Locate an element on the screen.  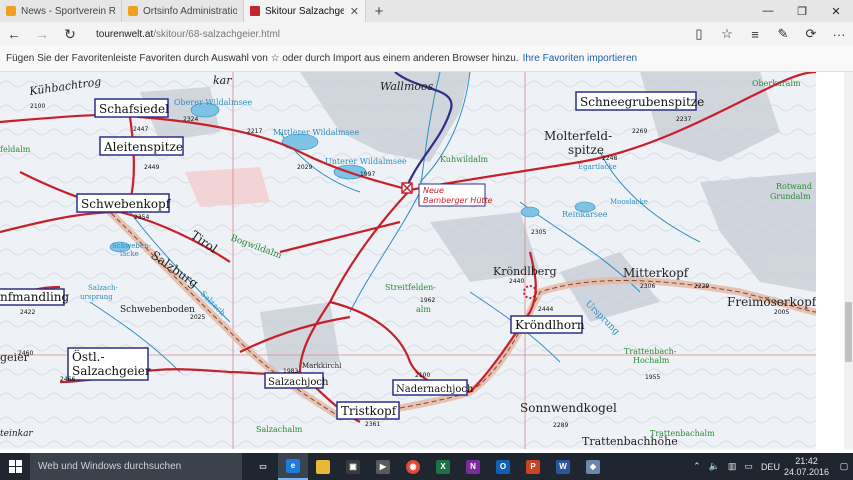
store-icon: ▣ is located at coordinates (353, 466).